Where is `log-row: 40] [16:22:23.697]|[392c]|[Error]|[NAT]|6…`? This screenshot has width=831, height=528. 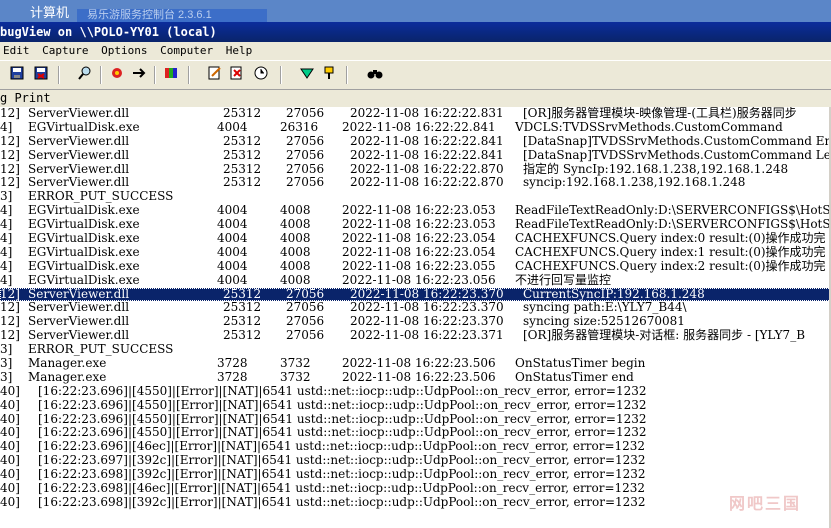
log-row: 40] [16:22:23.697]|[392c]|[Error]|[NAT]|6… is located at coordinates (415, 460).